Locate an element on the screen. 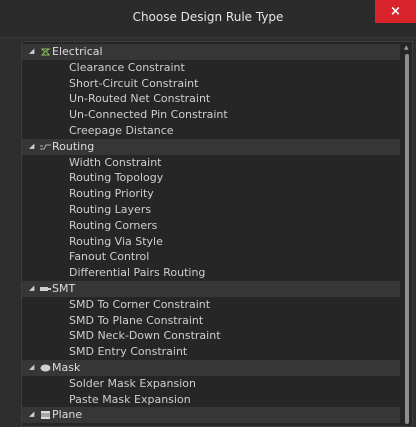 The height and width of the screenshot is (427, 416). category-label: Routing is located at coordinates (73, 146).